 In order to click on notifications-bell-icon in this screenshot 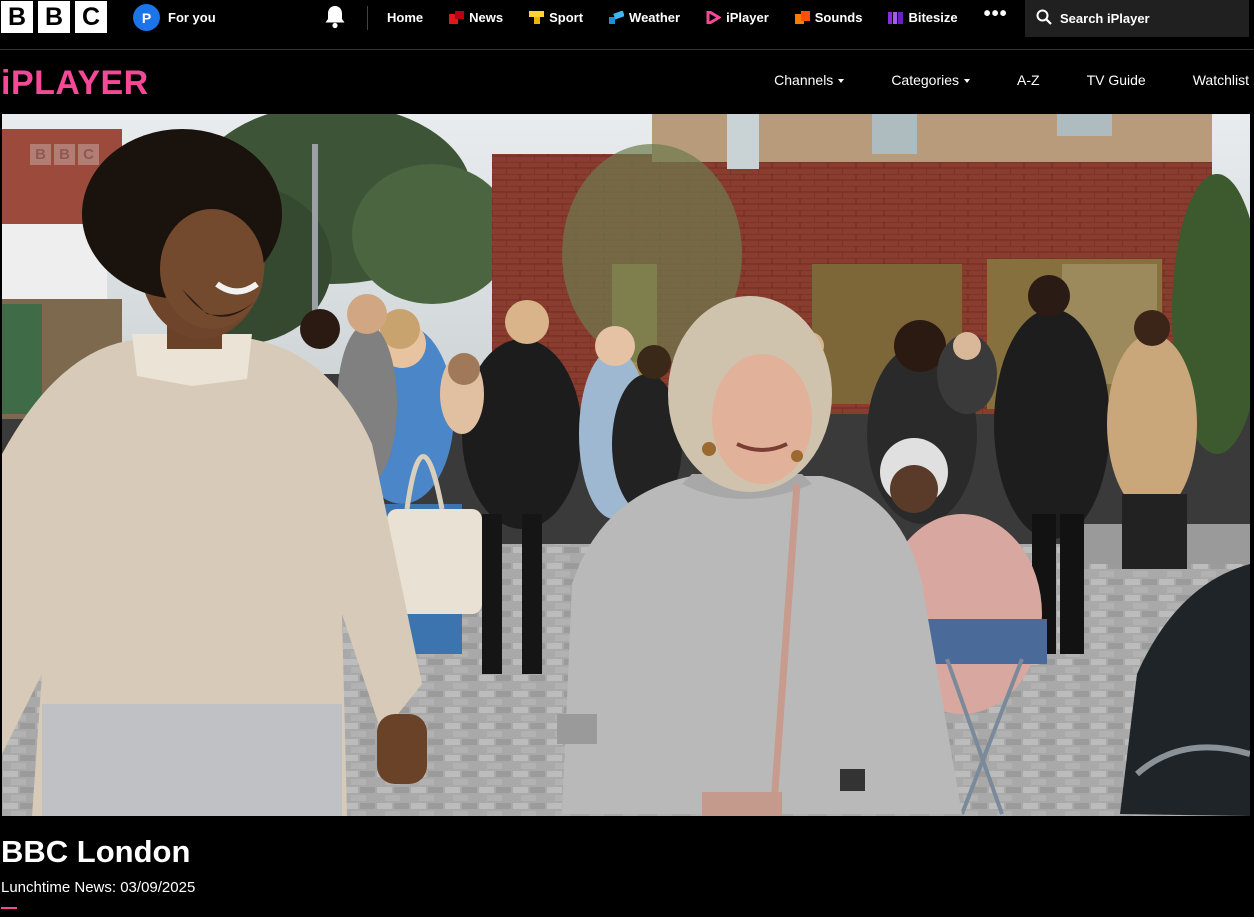, I will do `click(335, 17)`.